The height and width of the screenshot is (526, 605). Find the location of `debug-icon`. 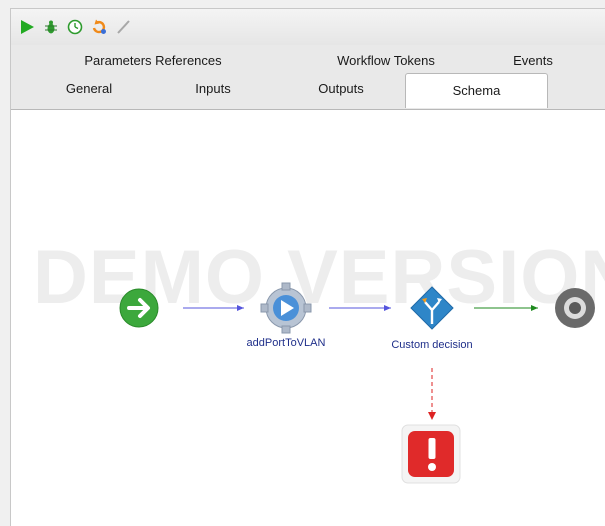

debug-icon is located at coordinates (51, 27).